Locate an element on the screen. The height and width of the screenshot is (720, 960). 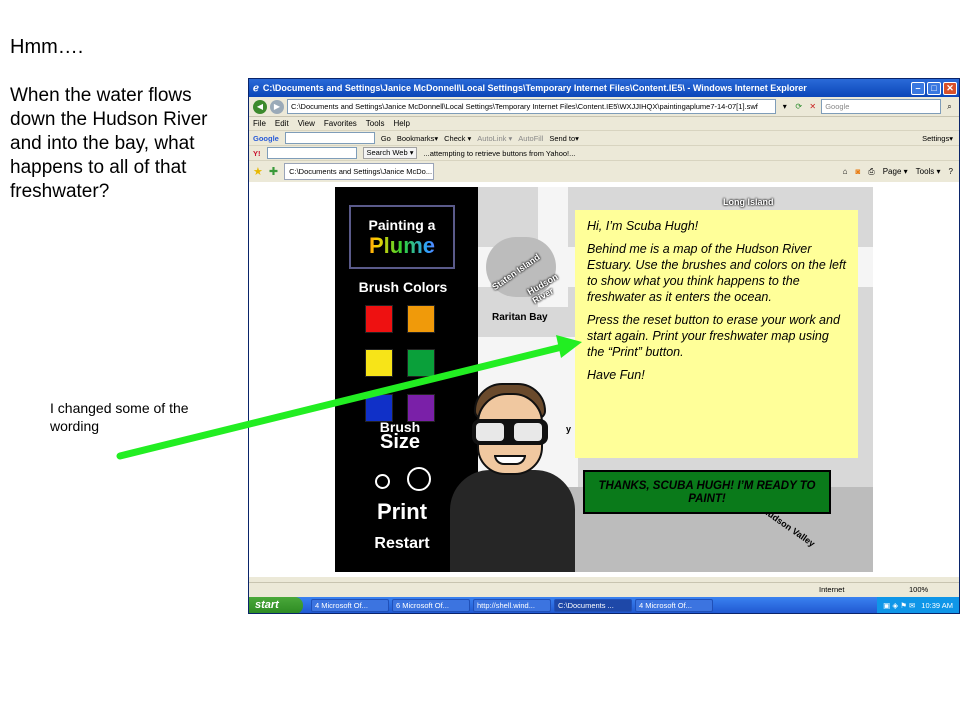
home-icon: ⌂ is located at coordinates (845, 172).